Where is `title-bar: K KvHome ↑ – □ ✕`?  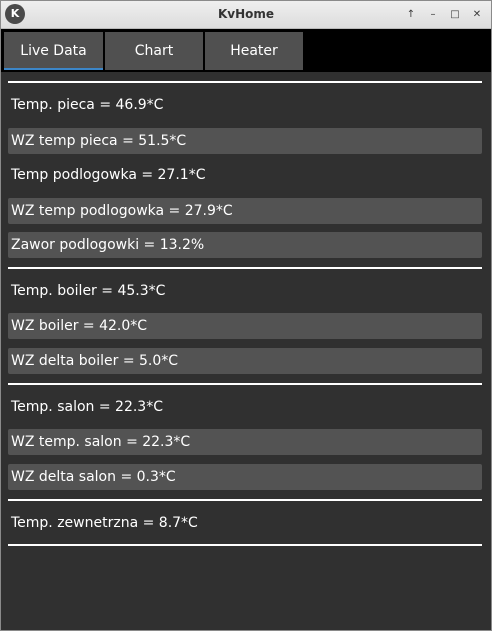
title-bar: K KvHome ↑ – □ ✕ is located at coordinates (246, 15).